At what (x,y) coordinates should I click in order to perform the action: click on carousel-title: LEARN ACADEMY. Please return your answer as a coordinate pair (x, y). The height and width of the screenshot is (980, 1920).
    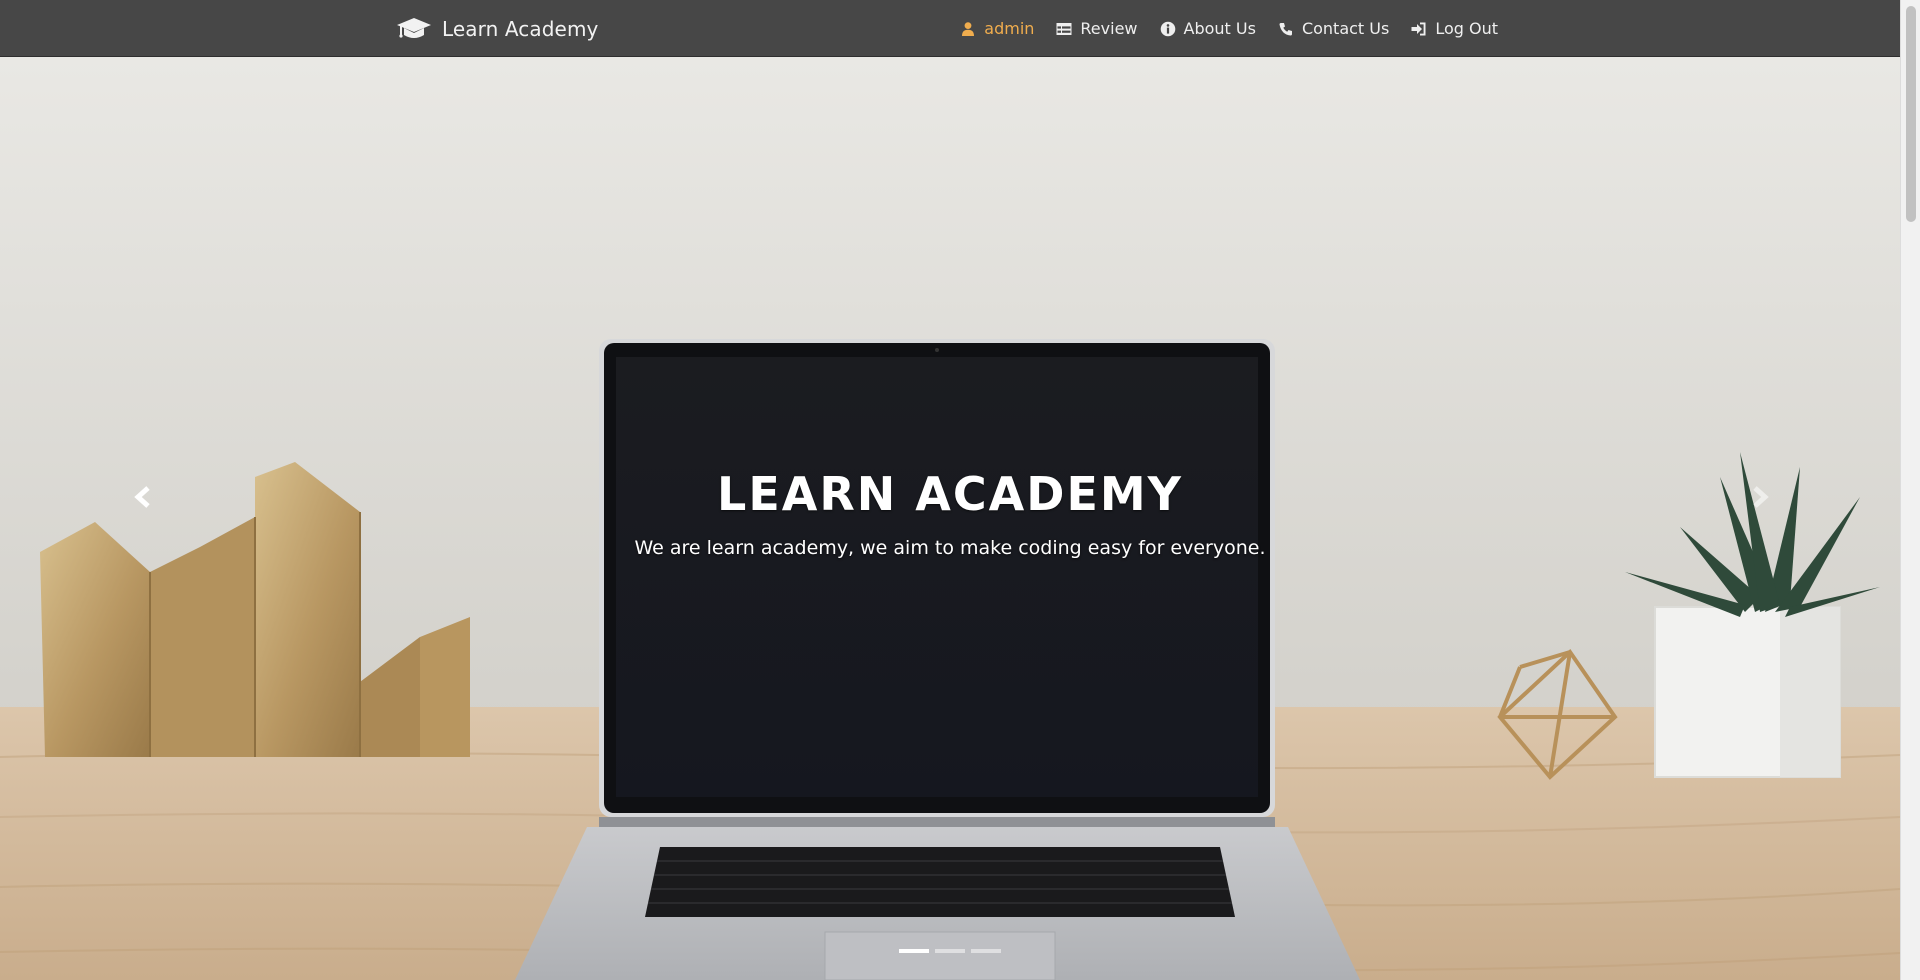
    Looking at the image, I should click on (950, 494).